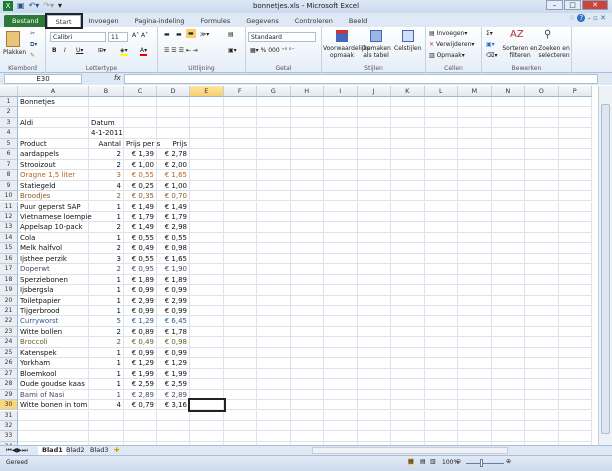 Image resolution: width=612 pixels, height=471 pixels. I want to click on cell-F9, so click(240, 186).